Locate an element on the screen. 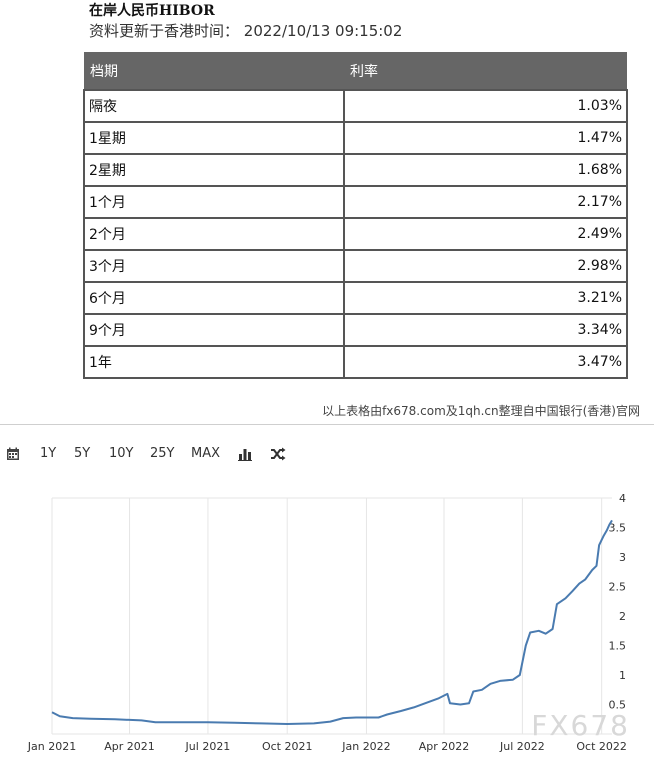  table-row: 隔夜 1.03% is located at coordinates (355, 106).